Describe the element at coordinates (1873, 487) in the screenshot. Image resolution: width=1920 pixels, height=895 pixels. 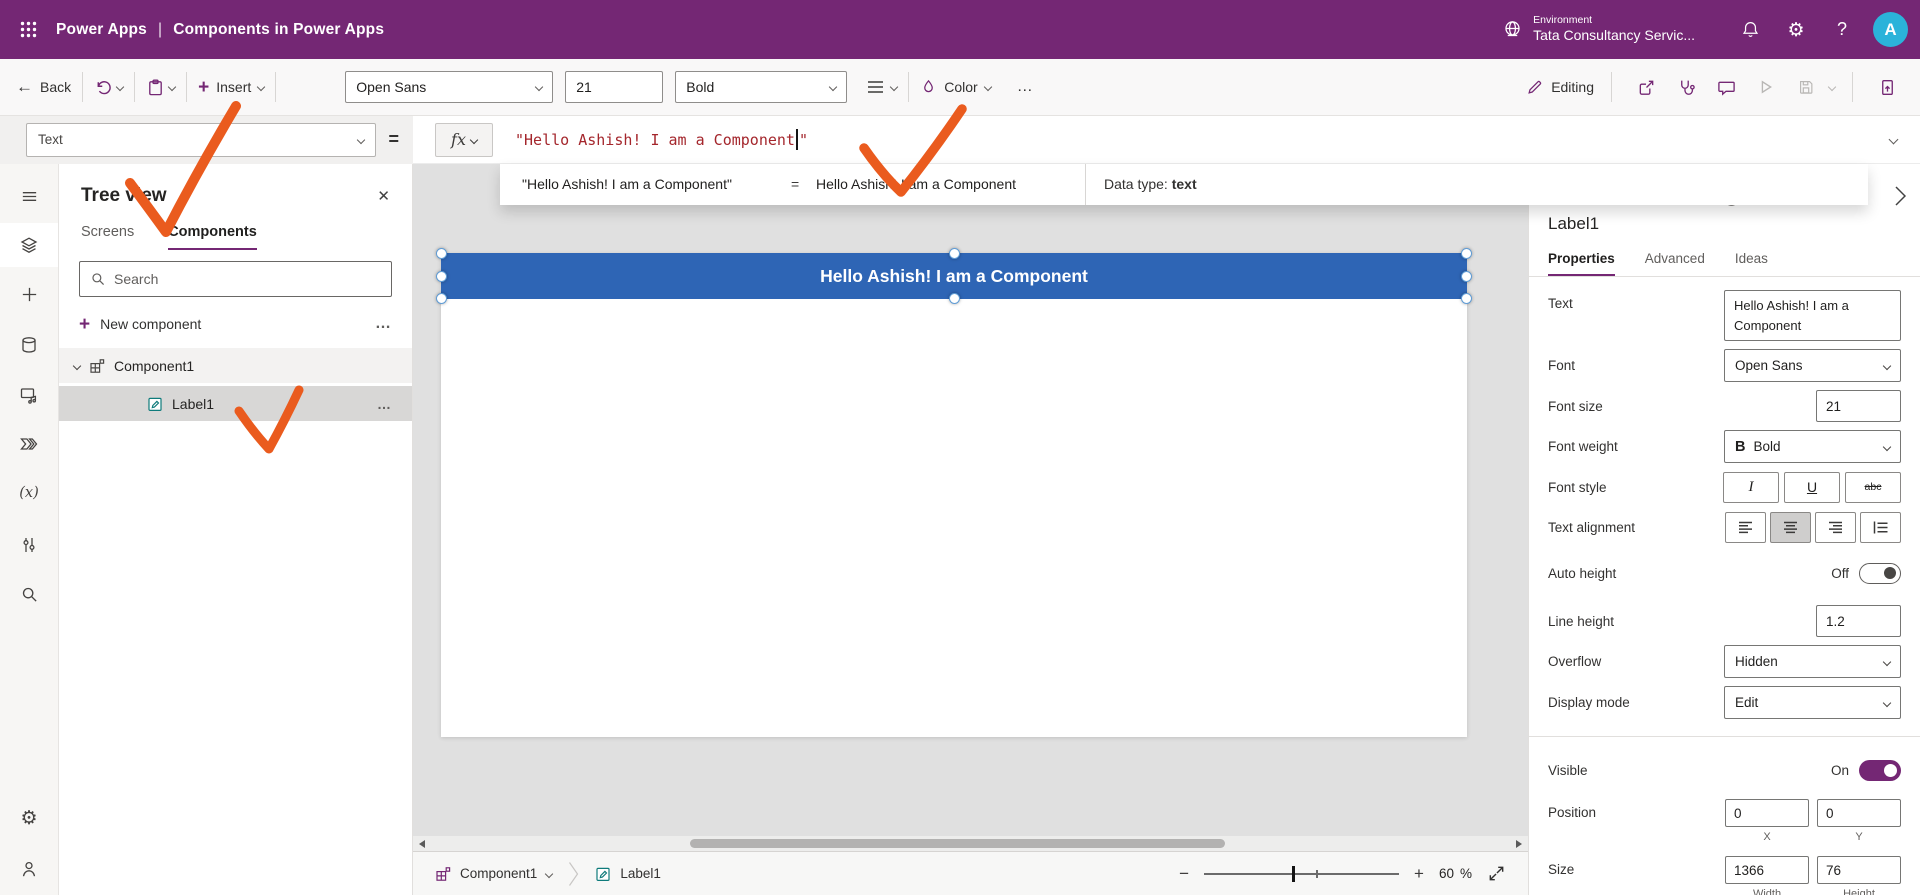
I see `strikethrough-button: abc` at that location.